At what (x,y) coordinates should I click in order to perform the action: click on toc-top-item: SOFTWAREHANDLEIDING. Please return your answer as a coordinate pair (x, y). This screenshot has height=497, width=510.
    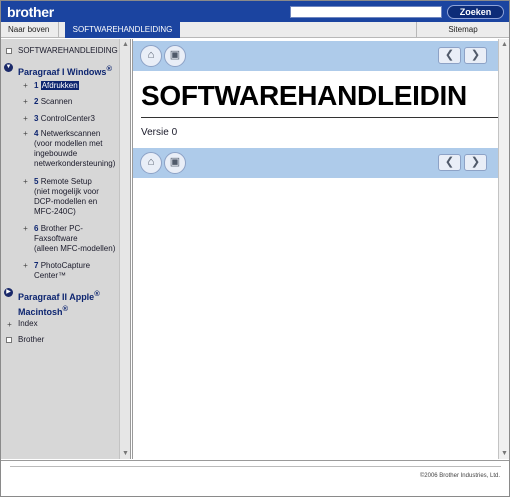
    Looking at the image, I should click on (68, 51).